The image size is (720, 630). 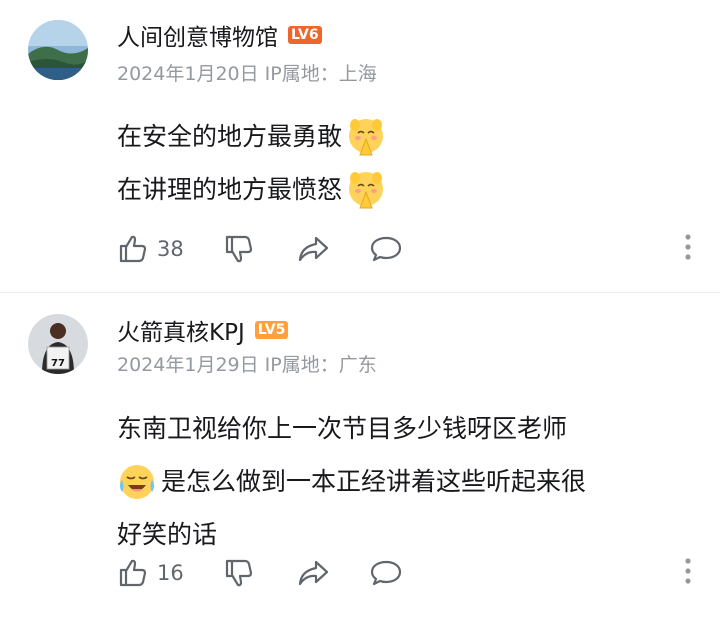 I want to click on username: 人间创意博物馆, so click(x=197, y=35).